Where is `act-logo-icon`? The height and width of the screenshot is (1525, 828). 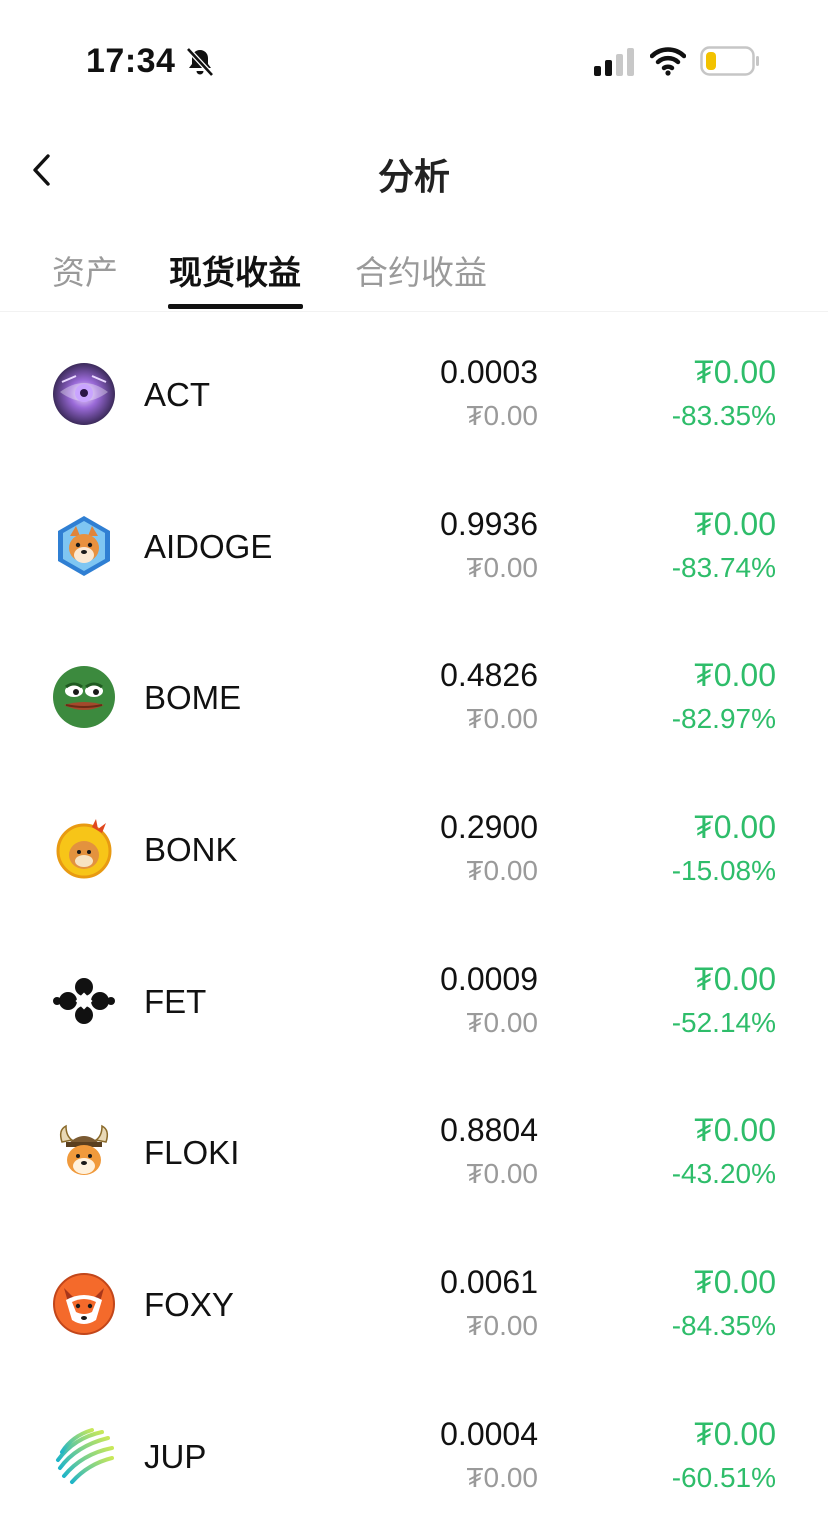 act-logo-icon is located at coordinates (84, 394).